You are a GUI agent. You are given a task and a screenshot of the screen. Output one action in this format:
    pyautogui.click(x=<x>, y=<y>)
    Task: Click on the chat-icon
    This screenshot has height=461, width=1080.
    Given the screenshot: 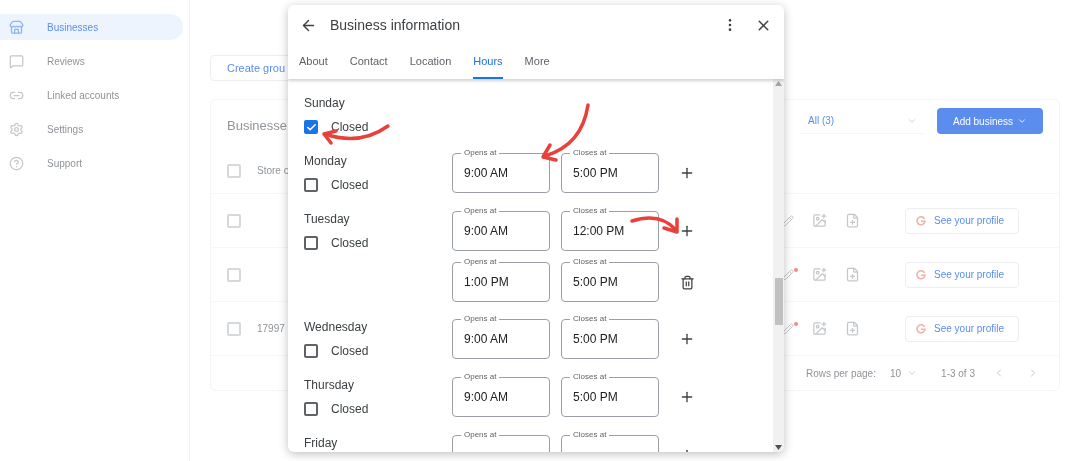 What is the action you would take?
    pyautogui.click(x=16, y=61)
    